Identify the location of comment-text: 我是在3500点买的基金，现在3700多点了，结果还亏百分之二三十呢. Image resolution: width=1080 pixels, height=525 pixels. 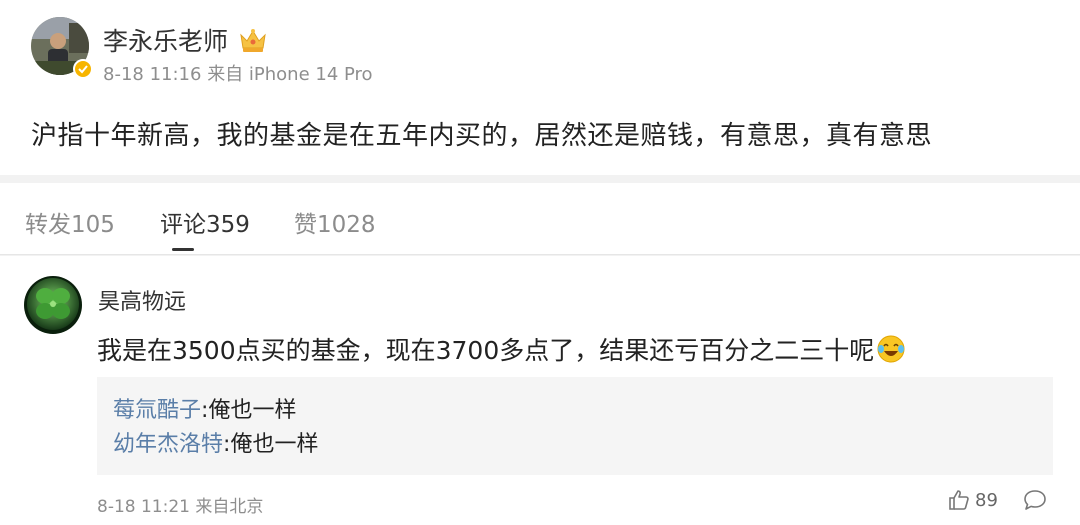
(501, 349).